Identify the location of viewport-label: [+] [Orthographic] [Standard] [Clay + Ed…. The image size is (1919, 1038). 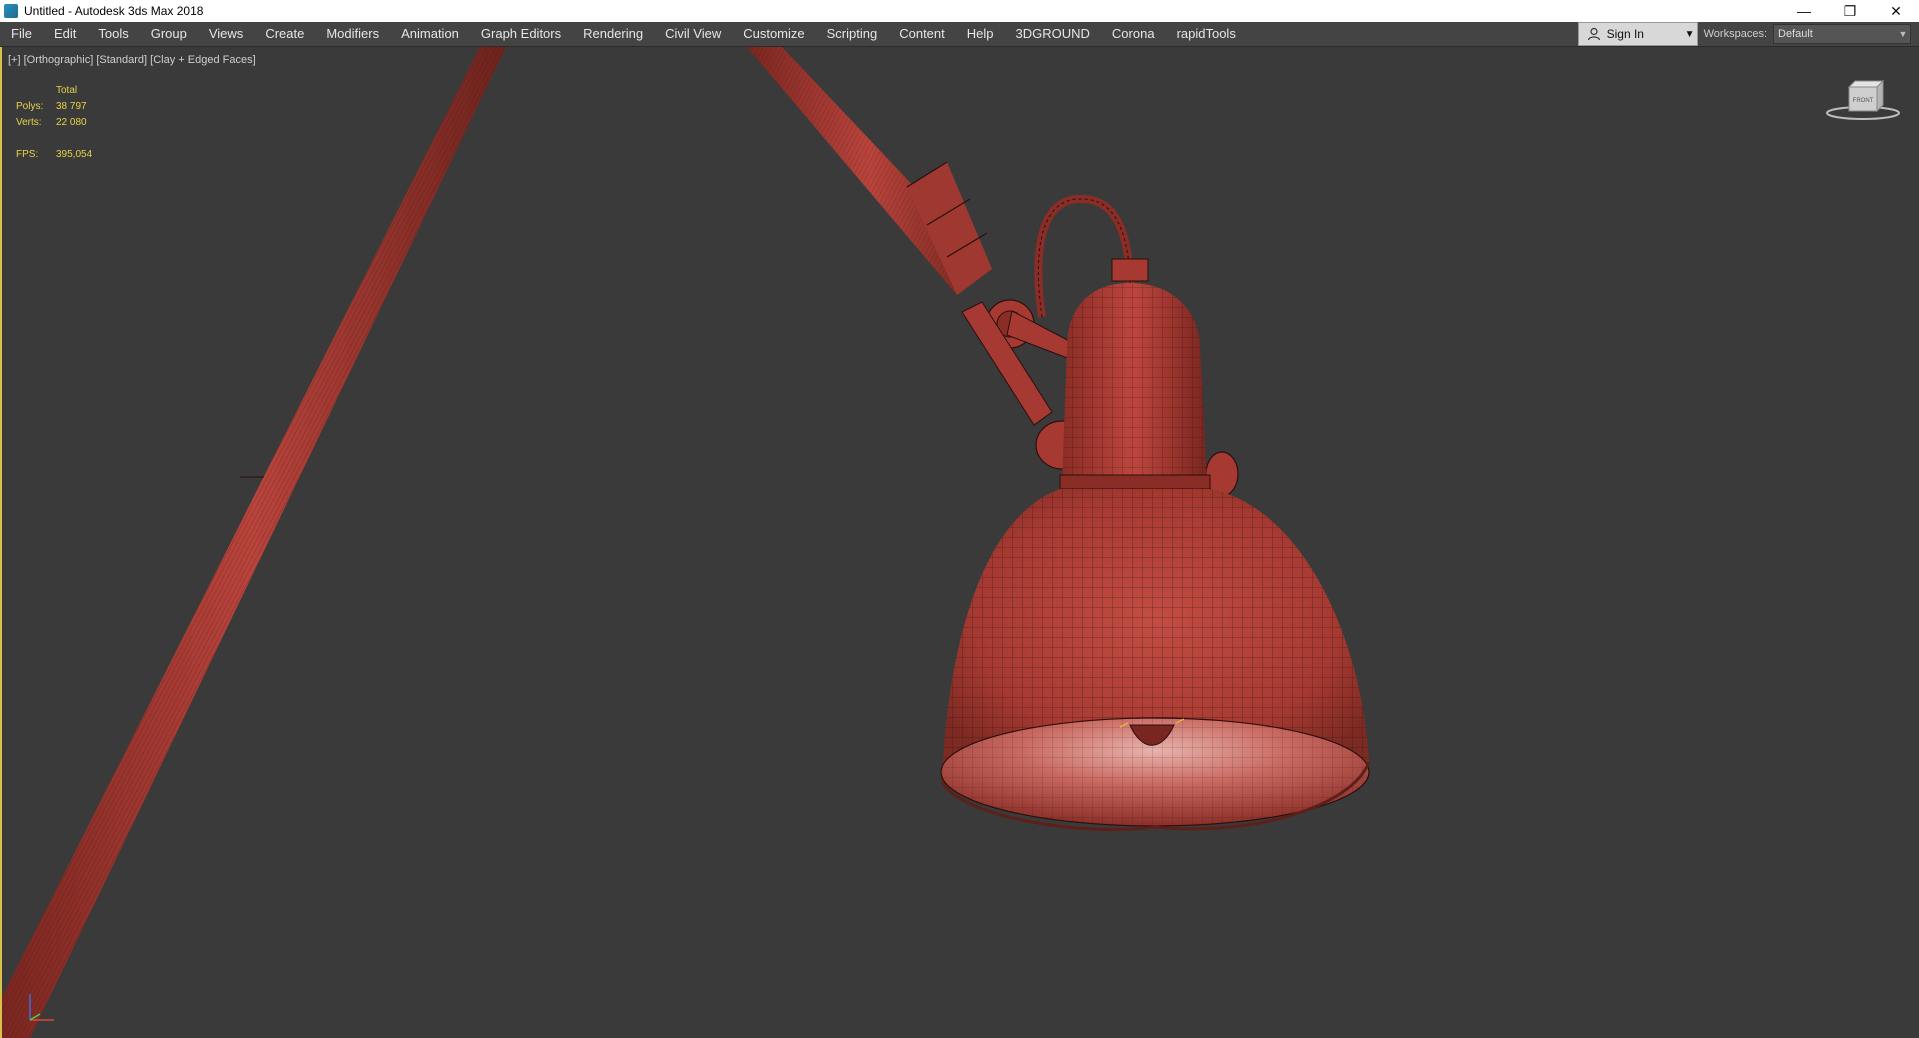
(132, 60).